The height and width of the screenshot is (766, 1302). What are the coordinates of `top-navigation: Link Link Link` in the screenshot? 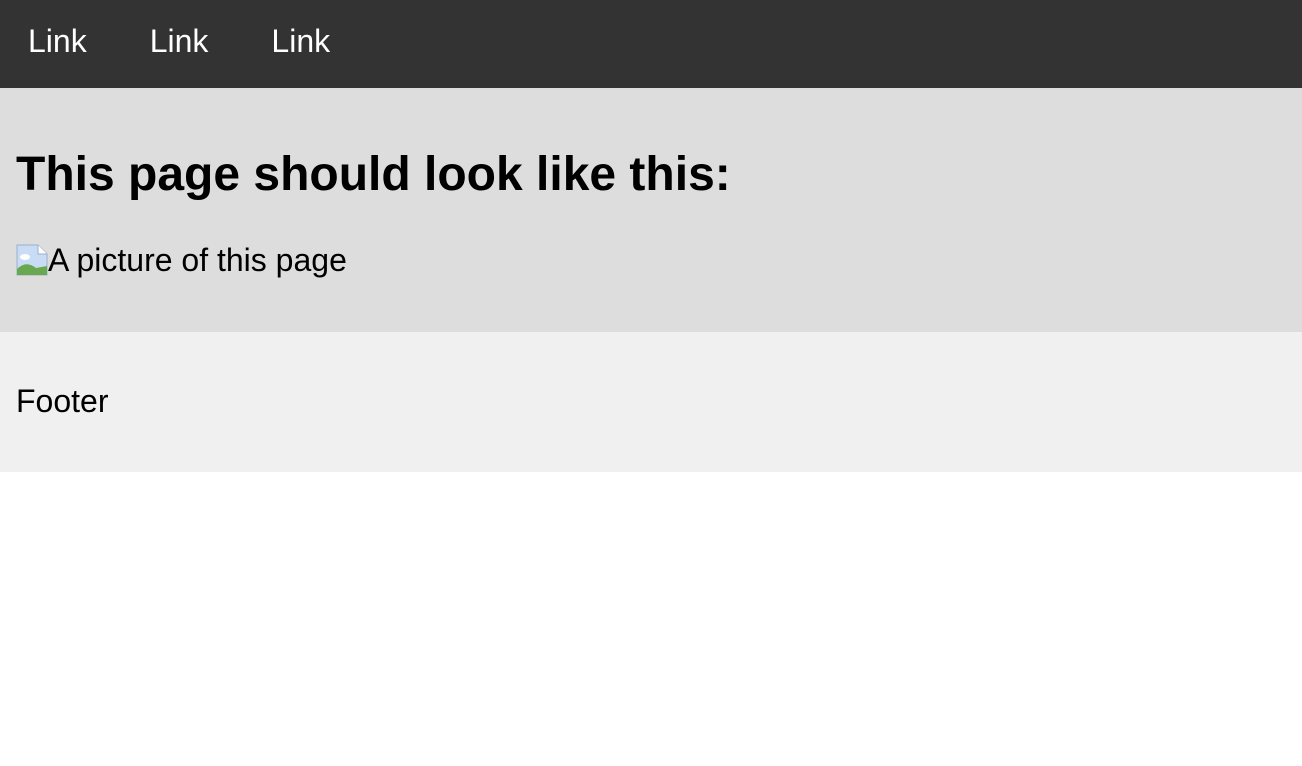 It's located at (651, 44).